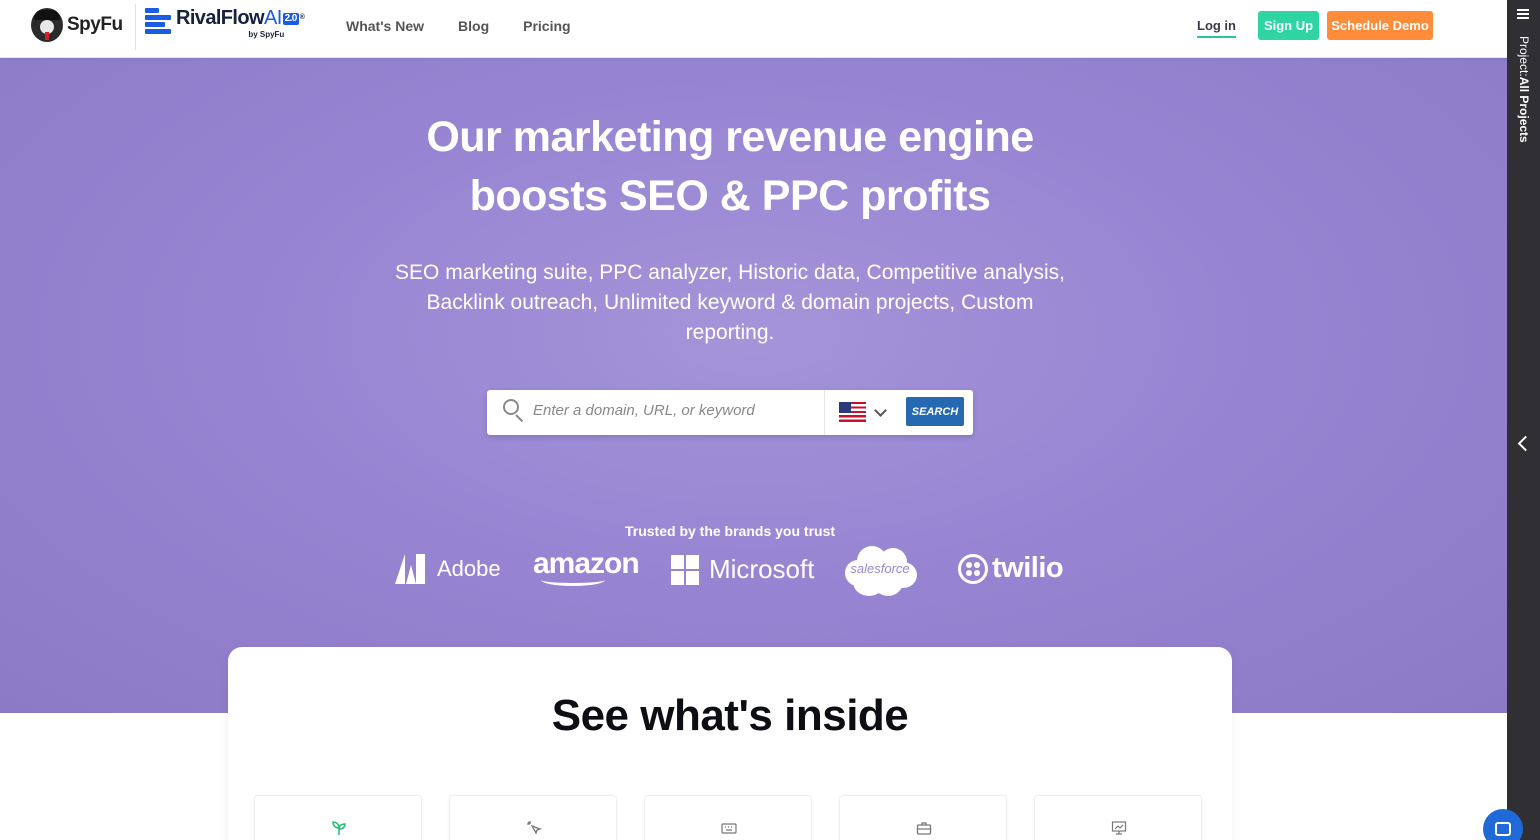 The image size is (1540, 840). I want to click on project-side-panel: Project:All Projects, so click(1523, 420).